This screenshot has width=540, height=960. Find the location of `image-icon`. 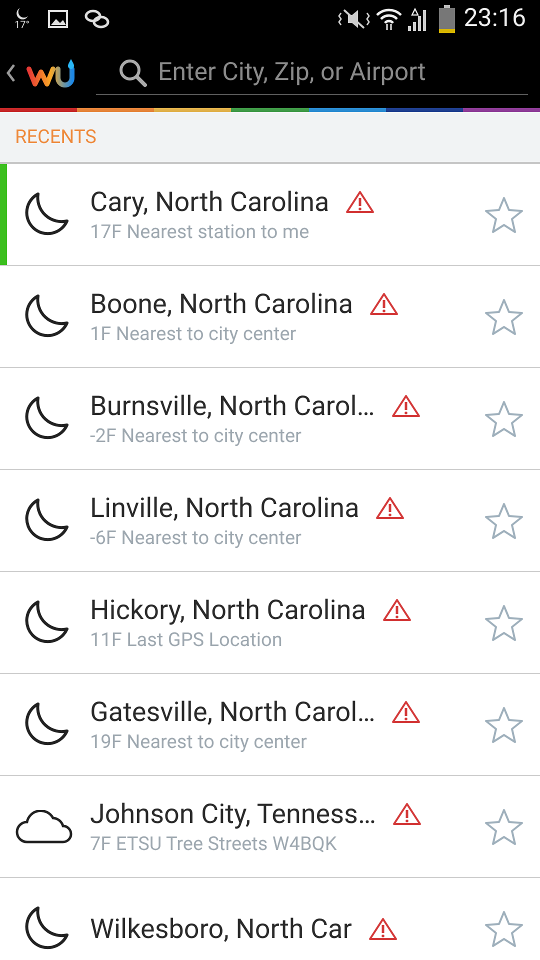

image-icon is located at coordinates (58, 19).